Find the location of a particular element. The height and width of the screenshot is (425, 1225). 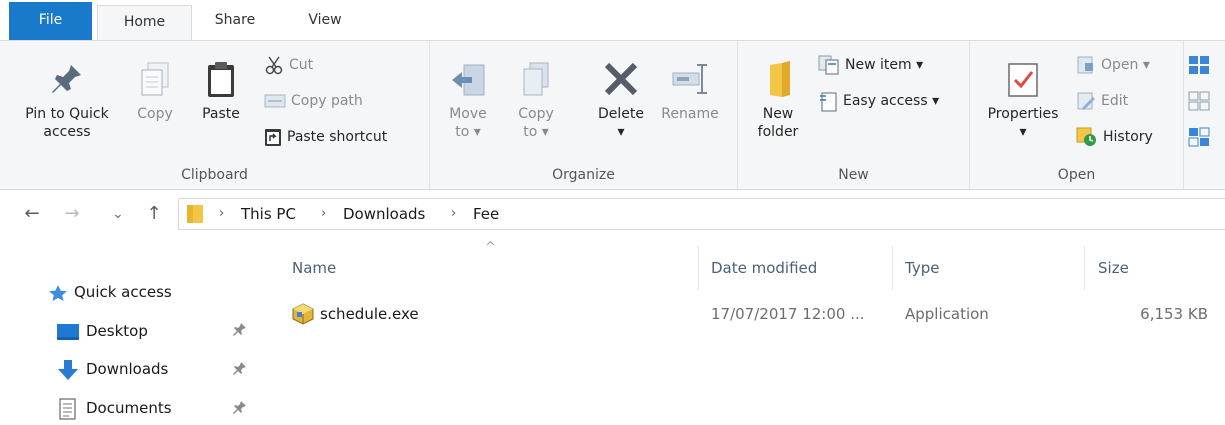

sidebar-item-downloads: Downloads is located at coordinates (112, 369).